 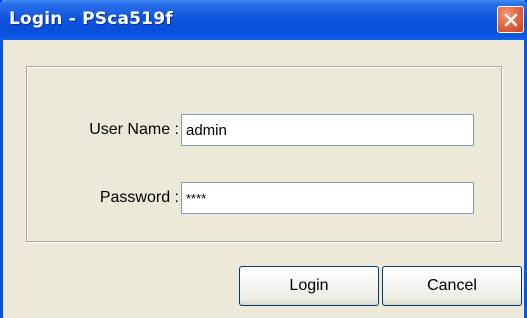 I want to click on cancel-button: Cancel, so click(x=452, y=286).